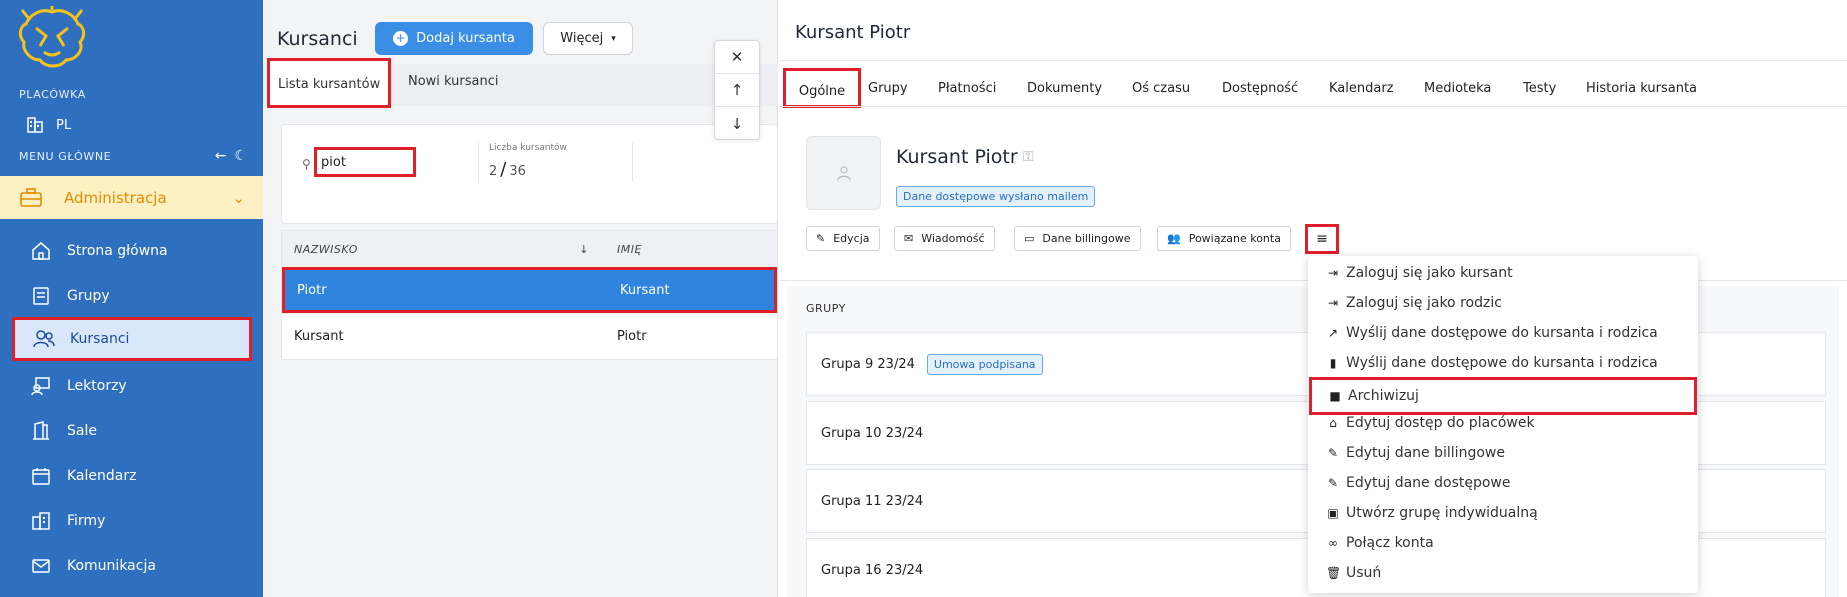 This screenshot has width=1847, height=597. What do you see at coordinates (826, 308) in the screenshot?
I see `groups-label: GRUPY` at bounding box center [826, 308].